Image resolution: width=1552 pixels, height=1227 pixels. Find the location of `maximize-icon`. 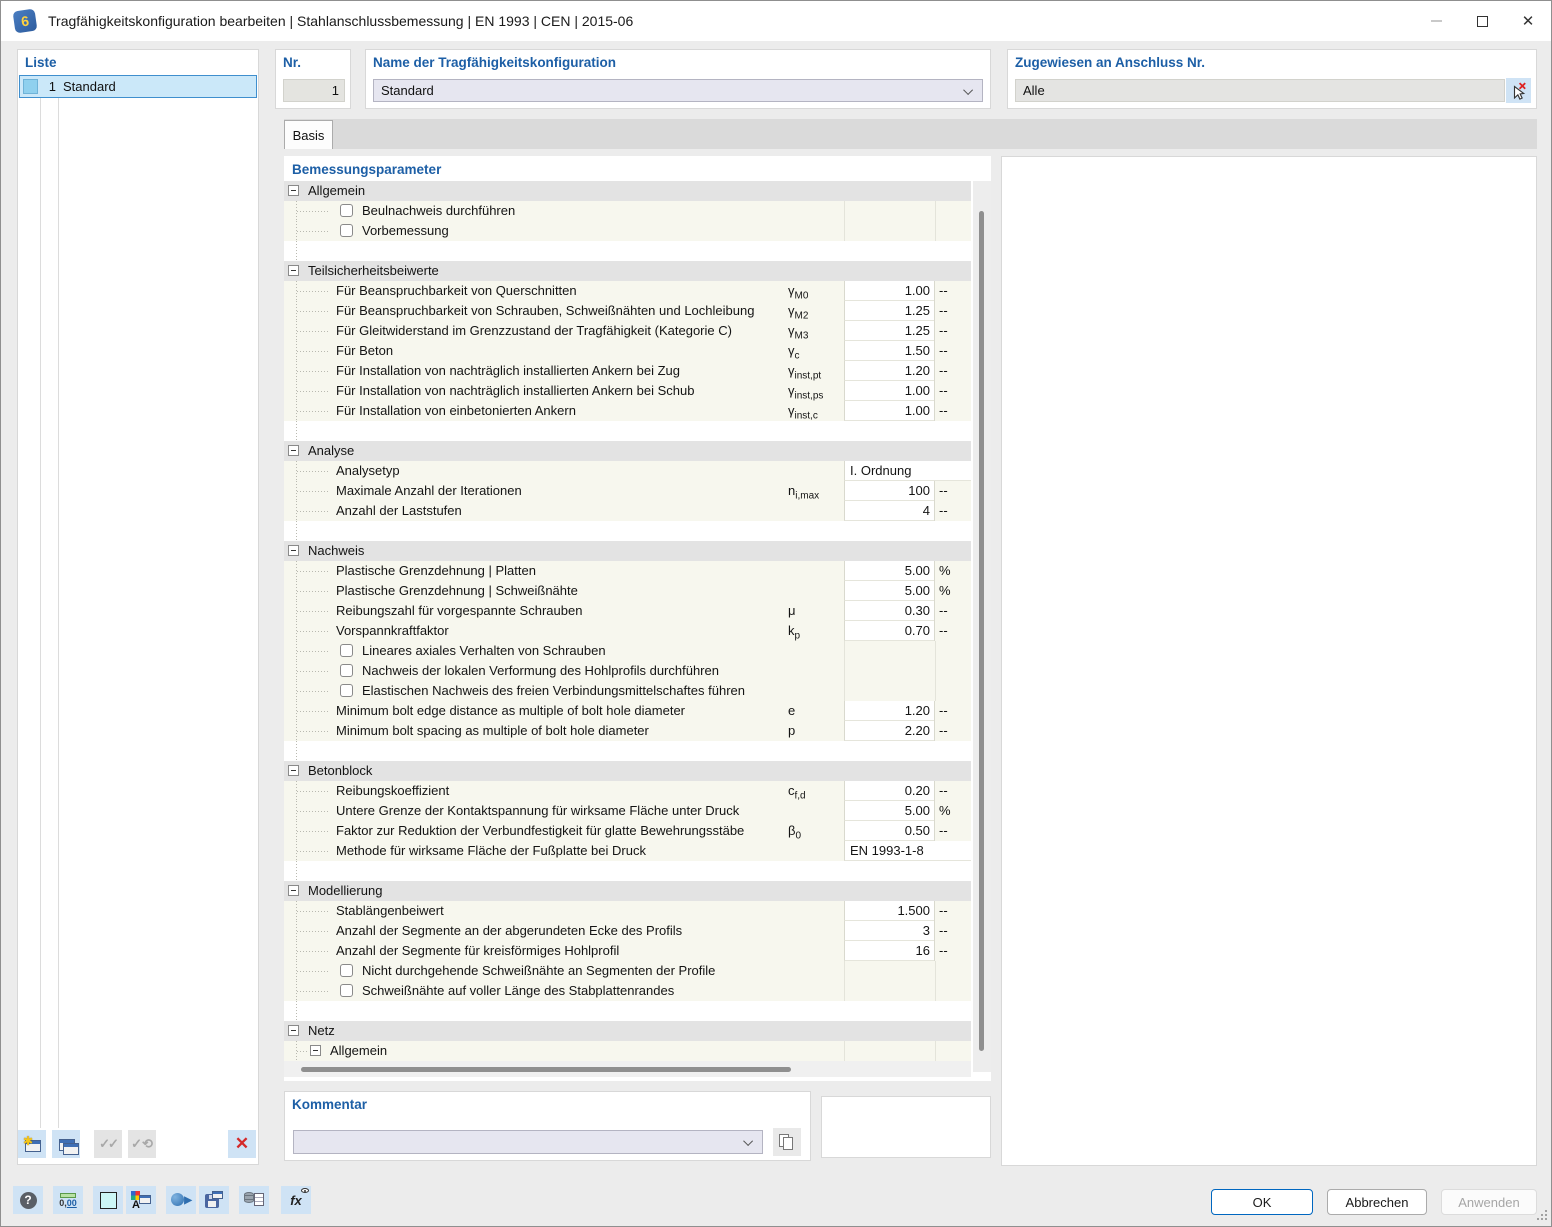

maximize-icon is located at coordinates (1482, 21).